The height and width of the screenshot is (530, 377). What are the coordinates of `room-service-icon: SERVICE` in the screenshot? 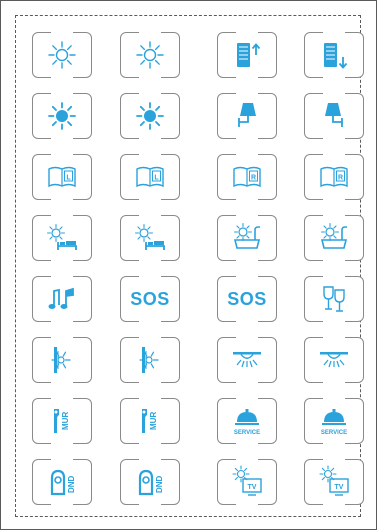 It's located at (247, 421).